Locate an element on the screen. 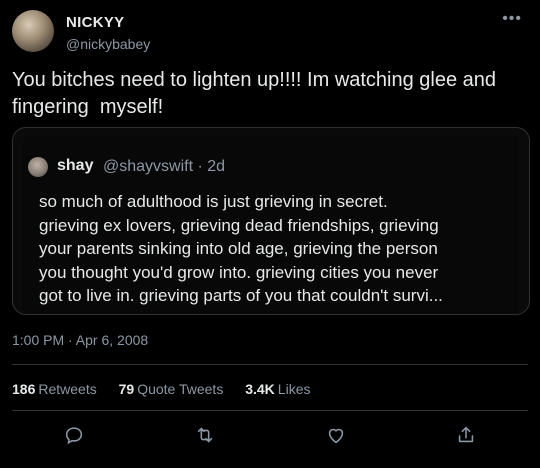 This screenshot has height=468, width=540. retweets-stat: 186 Retweets is located at coordinates (54, 389).